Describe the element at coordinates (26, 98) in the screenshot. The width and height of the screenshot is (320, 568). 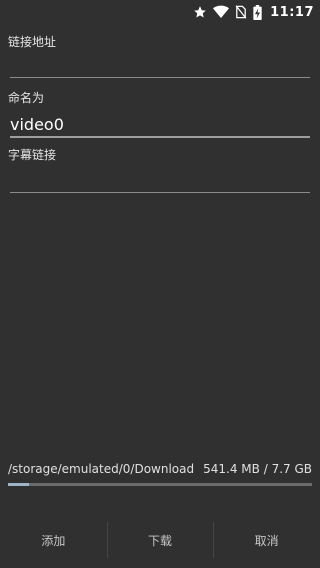
I see `name-label: 命名为` at that location.